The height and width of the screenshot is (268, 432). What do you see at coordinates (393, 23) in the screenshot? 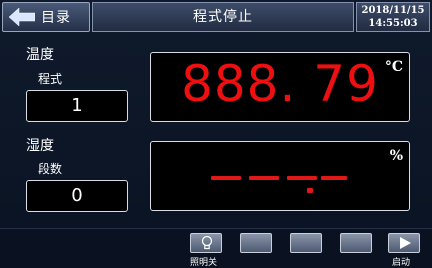
I see `clock-time: 14:55:03` at bounding box center [393, 23].